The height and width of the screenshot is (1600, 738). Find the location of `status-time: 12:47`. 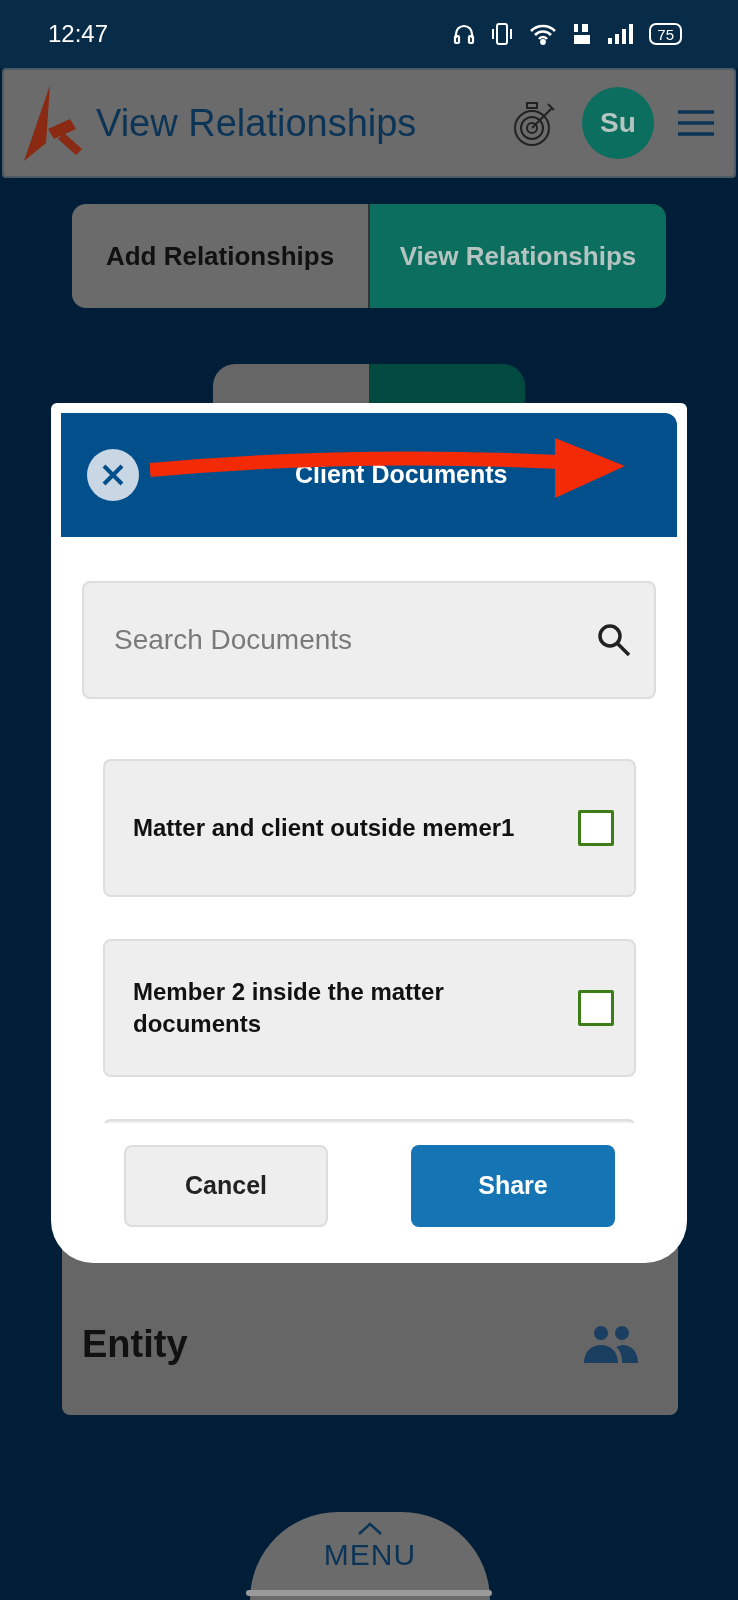

status-time: 12:47 is located at coordinates (78, 34).